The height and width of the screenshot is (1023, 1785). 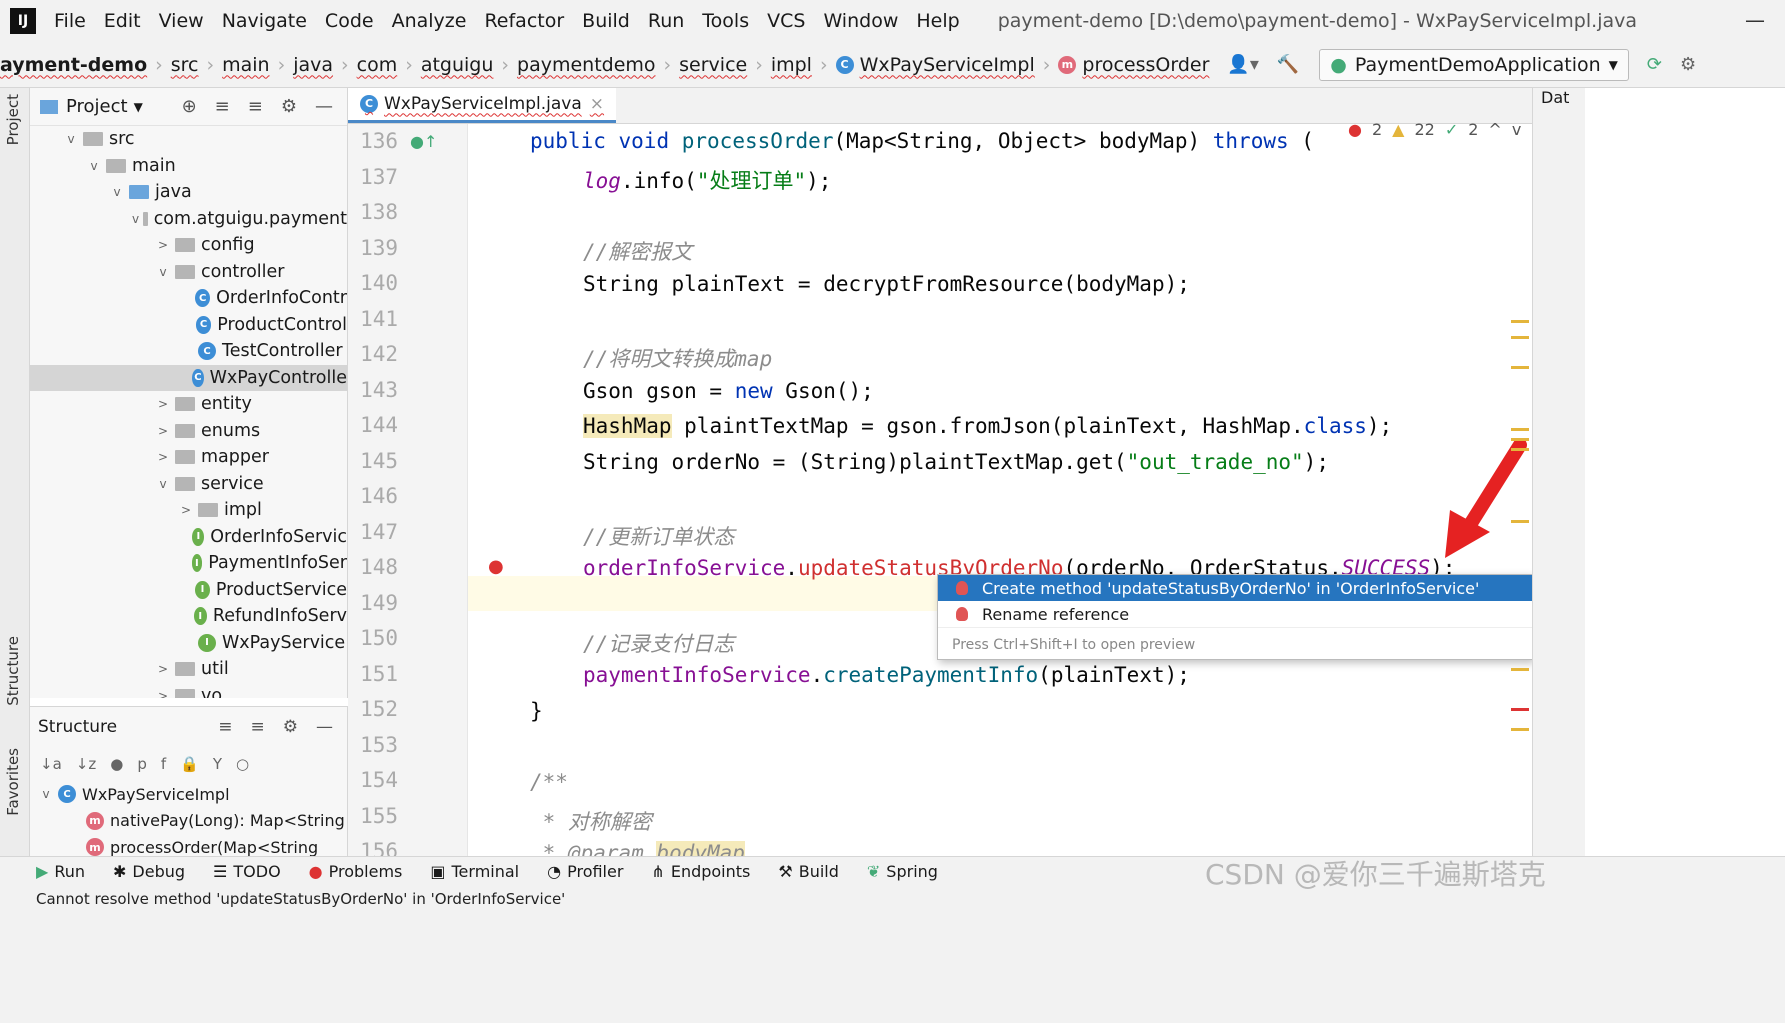 I want to click on tree-item: I RefundInfoServ, so click(x=188, y=616).